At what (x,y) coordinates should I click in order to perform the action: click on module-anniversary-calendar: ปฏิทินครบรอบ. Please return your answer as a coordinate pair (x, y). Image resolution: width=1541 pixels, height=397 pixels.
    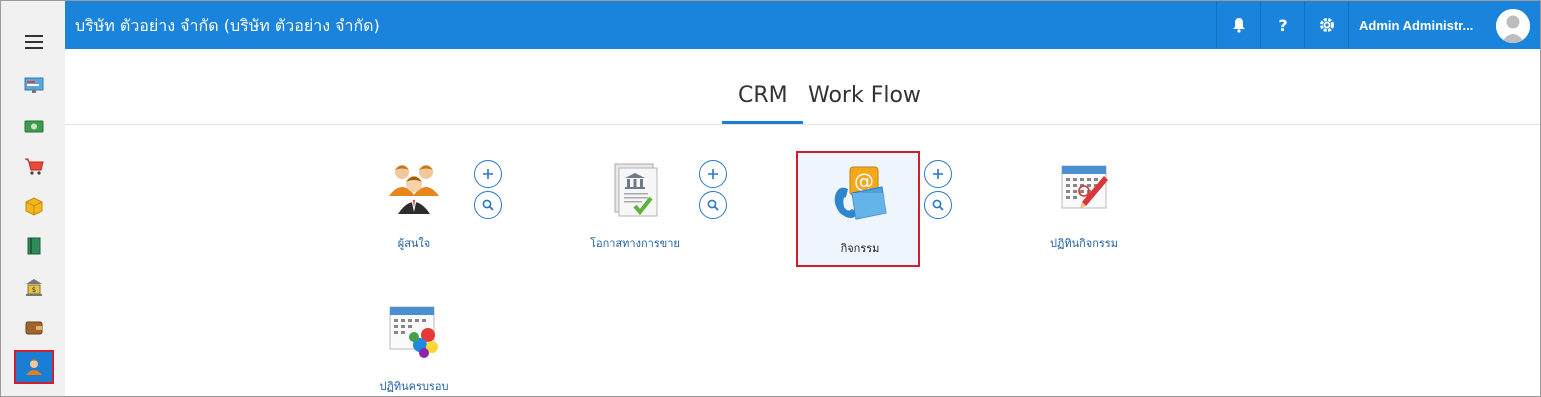
    Looking at the image, I should click on (414, 343).